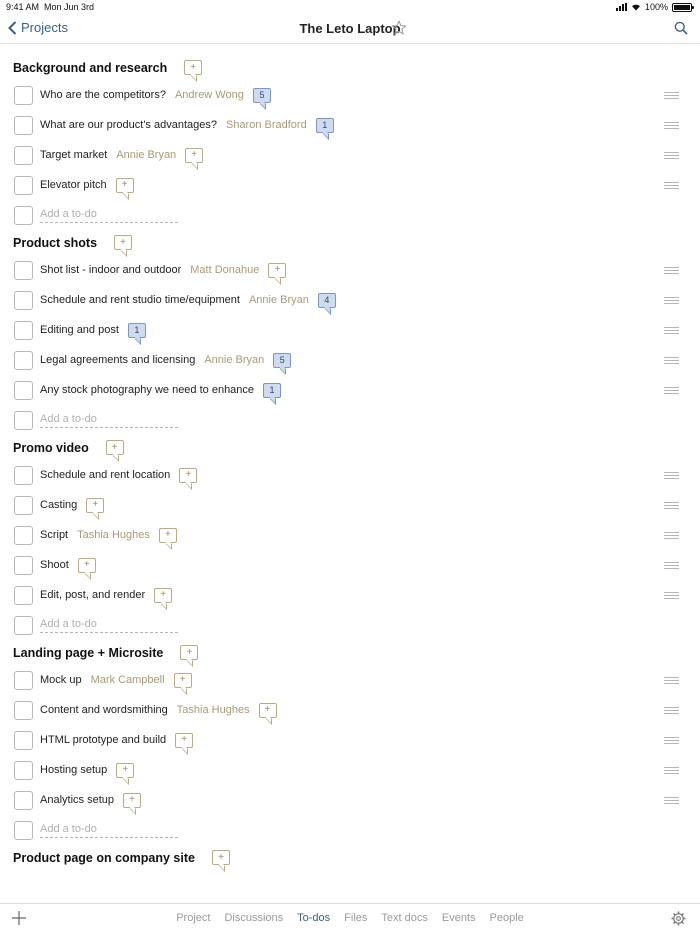  I want to click on todo-text: Script, so click(54, 535).